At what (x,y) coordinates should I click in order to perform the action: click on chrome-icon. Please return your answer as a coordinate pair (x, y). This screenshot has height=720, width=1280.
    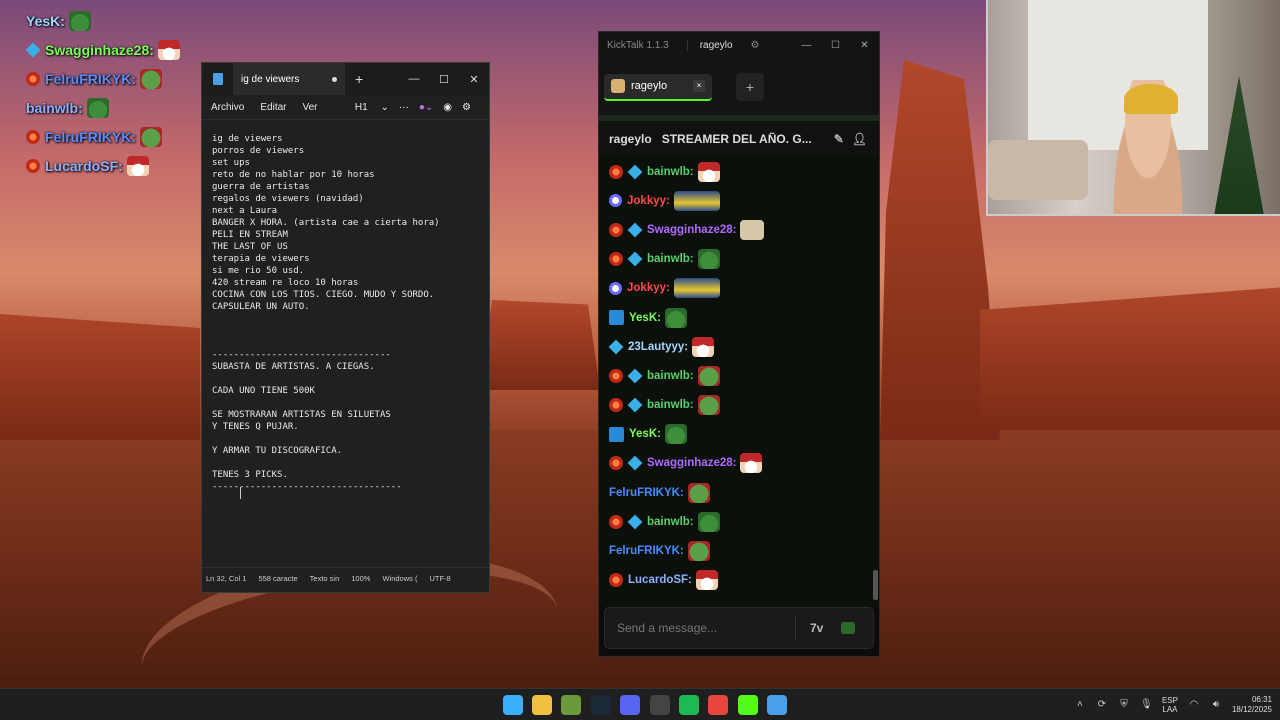
    Looking at the image, I should click on (718, 704).